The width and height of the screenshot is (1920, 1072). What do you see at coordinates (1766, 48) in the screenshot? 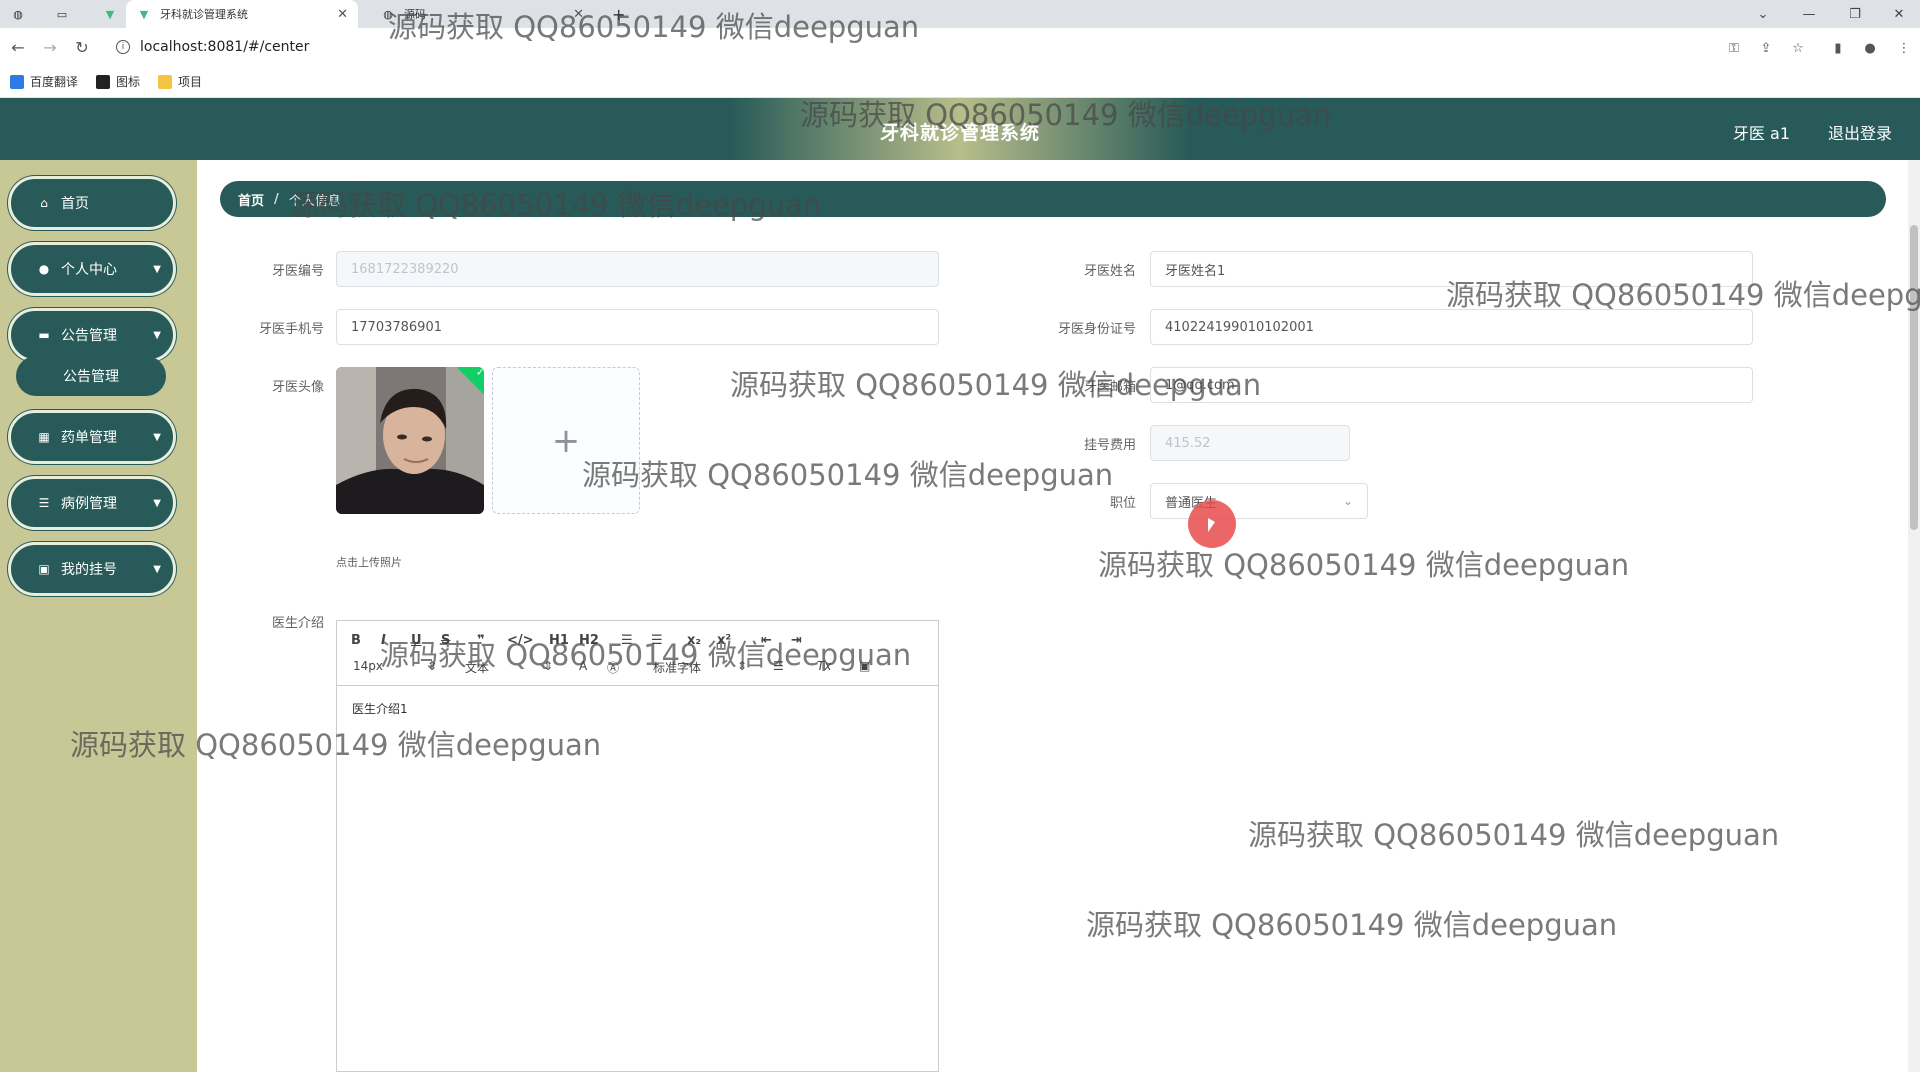
I see `share-icon: ⇪` at bounding box center [1766, 48].